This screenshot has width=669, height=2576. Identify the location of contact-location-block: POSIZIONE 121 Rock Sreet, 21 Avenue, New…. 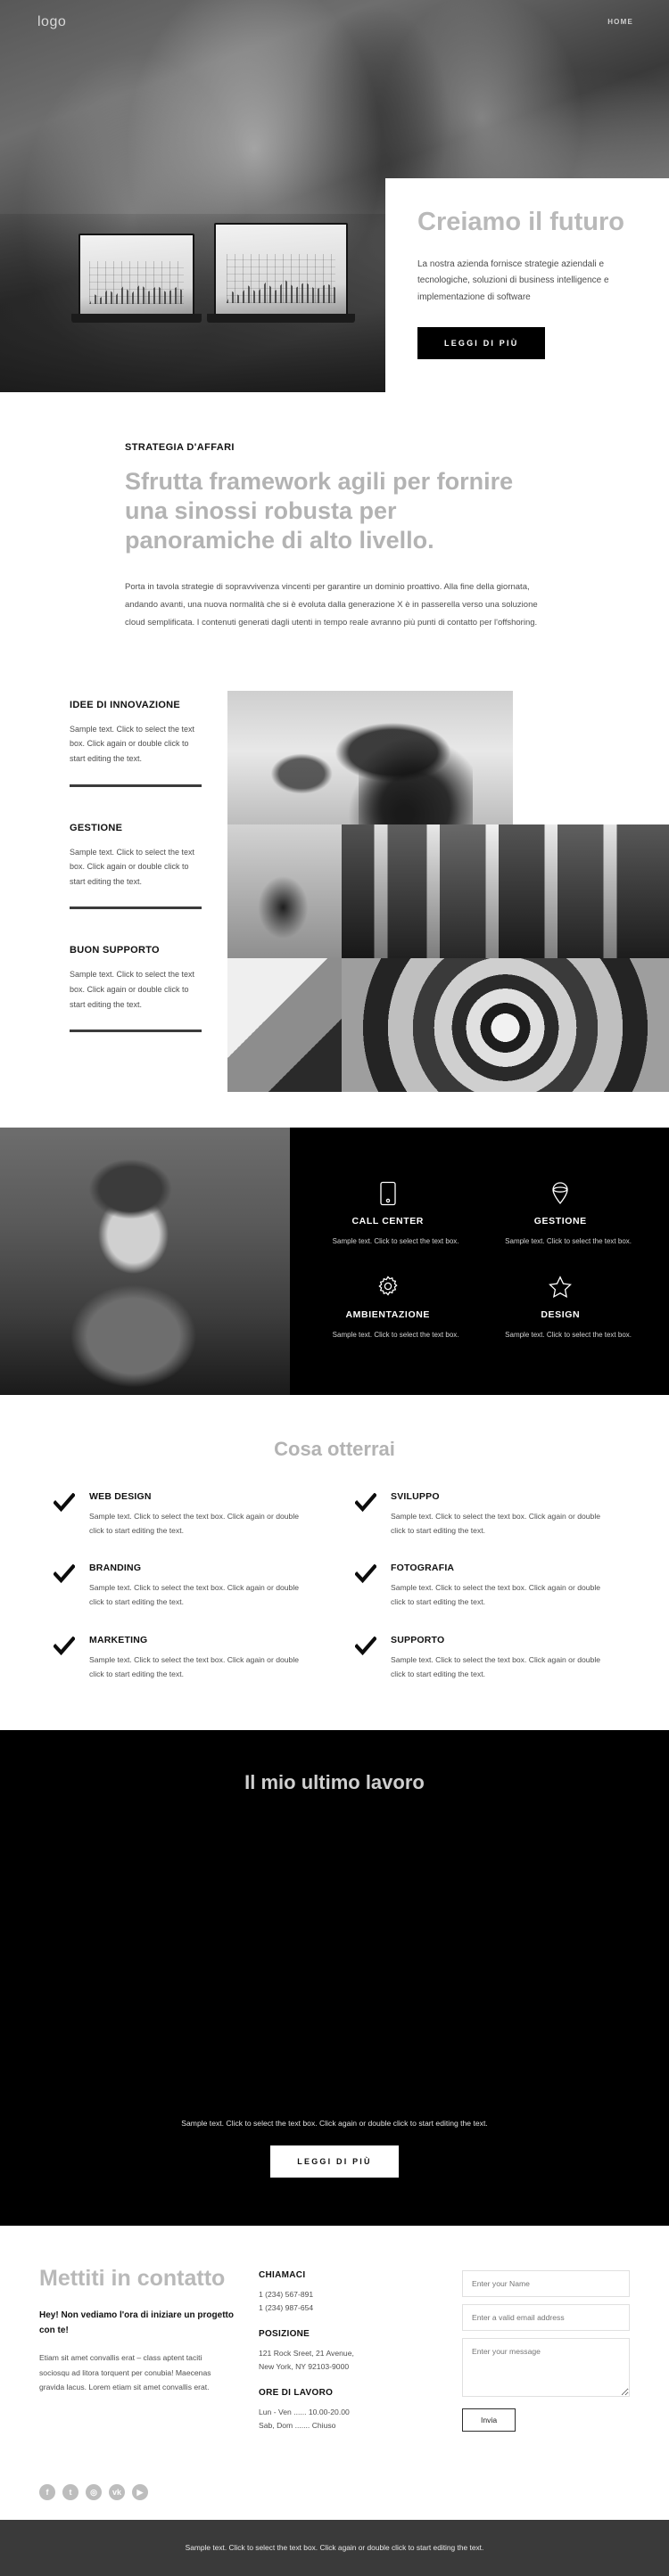
(348, 2351).